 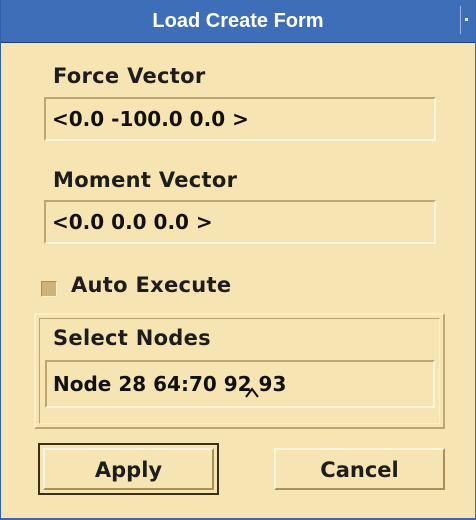 I want to click on text-cursor-caret-icon, so click(x=252, y=392).